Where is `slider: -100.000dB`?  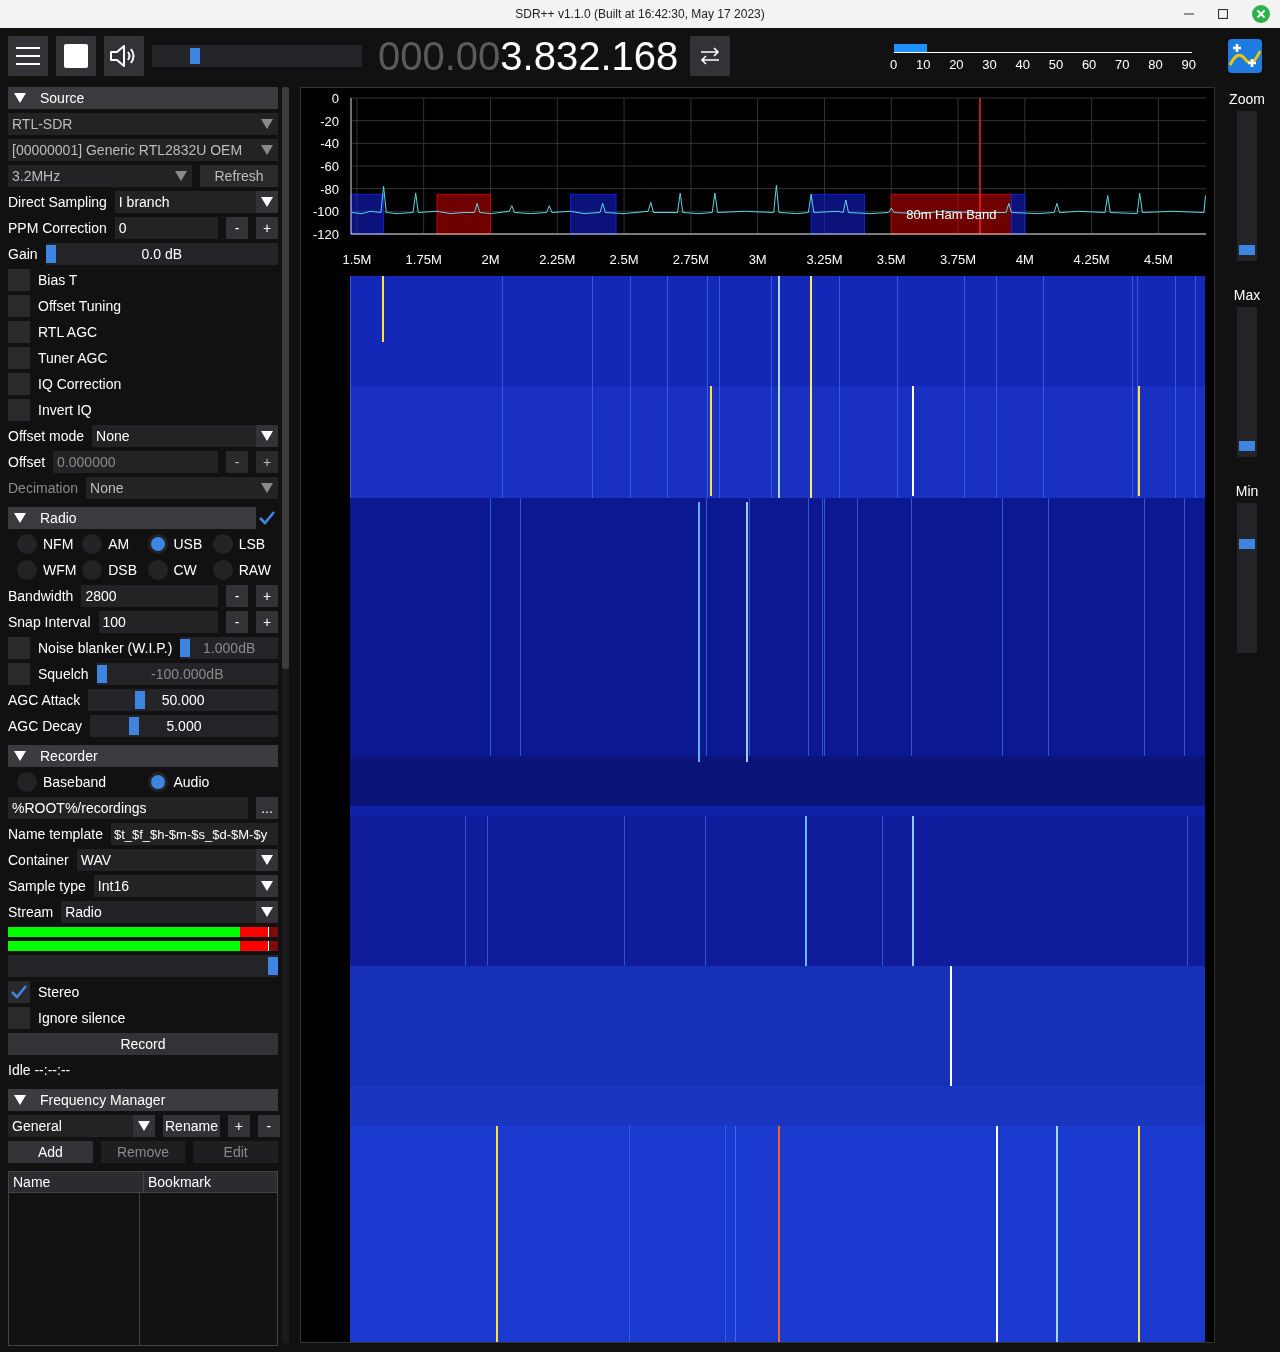
slider: -100.000dB is located at coordinates (187, 674).